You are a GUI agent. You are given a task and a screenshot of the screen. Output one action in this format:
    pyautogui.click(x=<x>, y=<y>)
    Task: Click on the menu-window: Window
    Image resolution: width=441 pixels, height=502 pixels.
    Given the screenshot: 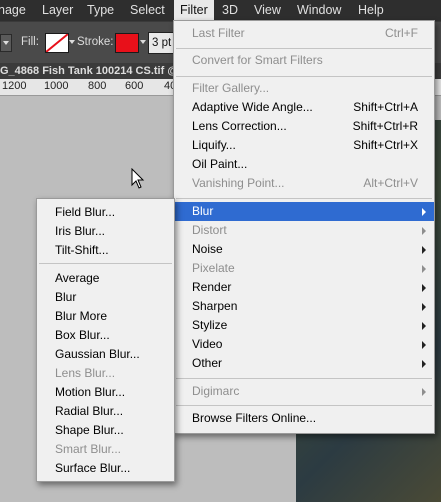 What is the action you would take?
    pyautogui.click(x=319, y=10)
    